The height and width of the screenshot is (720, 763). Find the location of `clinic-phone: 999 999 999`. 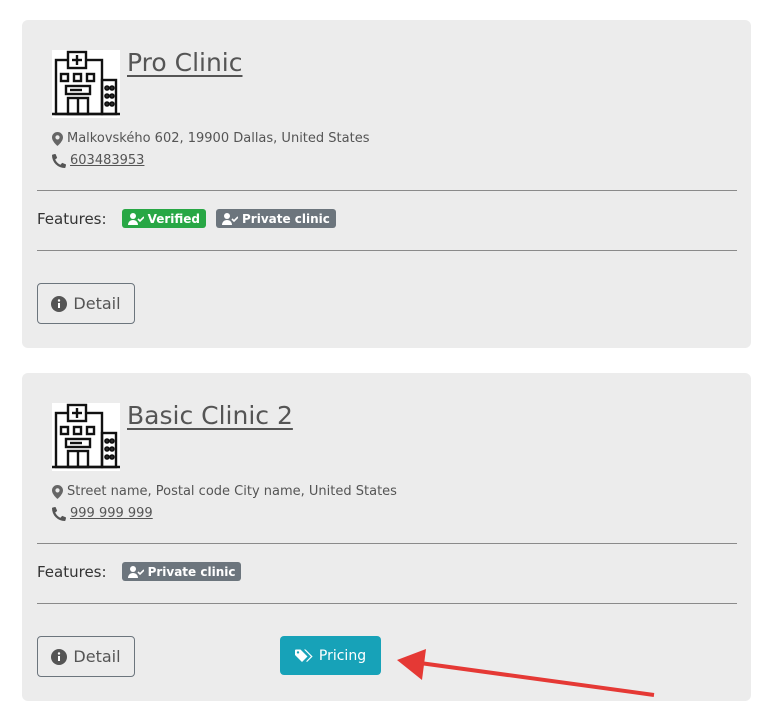

clinic-phone: 999 999 999 is located at coordinates (102, 513).